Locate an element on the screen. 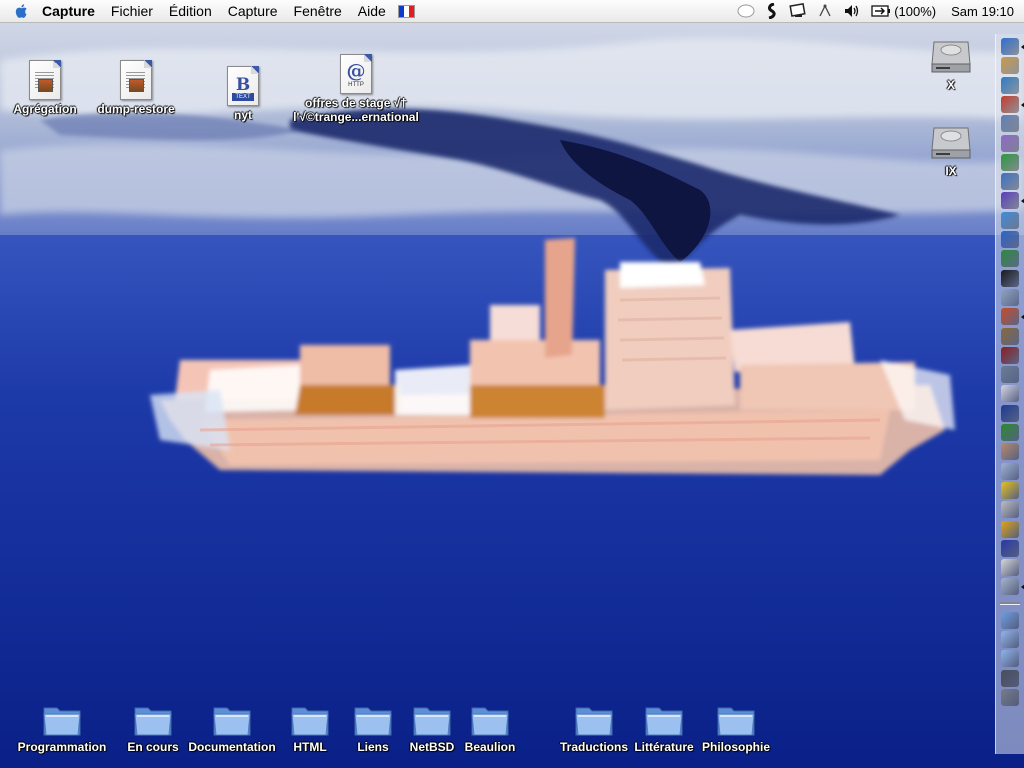 The height and width of the screenshot is (768, 1024). drive-ix: IX is located at coordinates (951, 150).